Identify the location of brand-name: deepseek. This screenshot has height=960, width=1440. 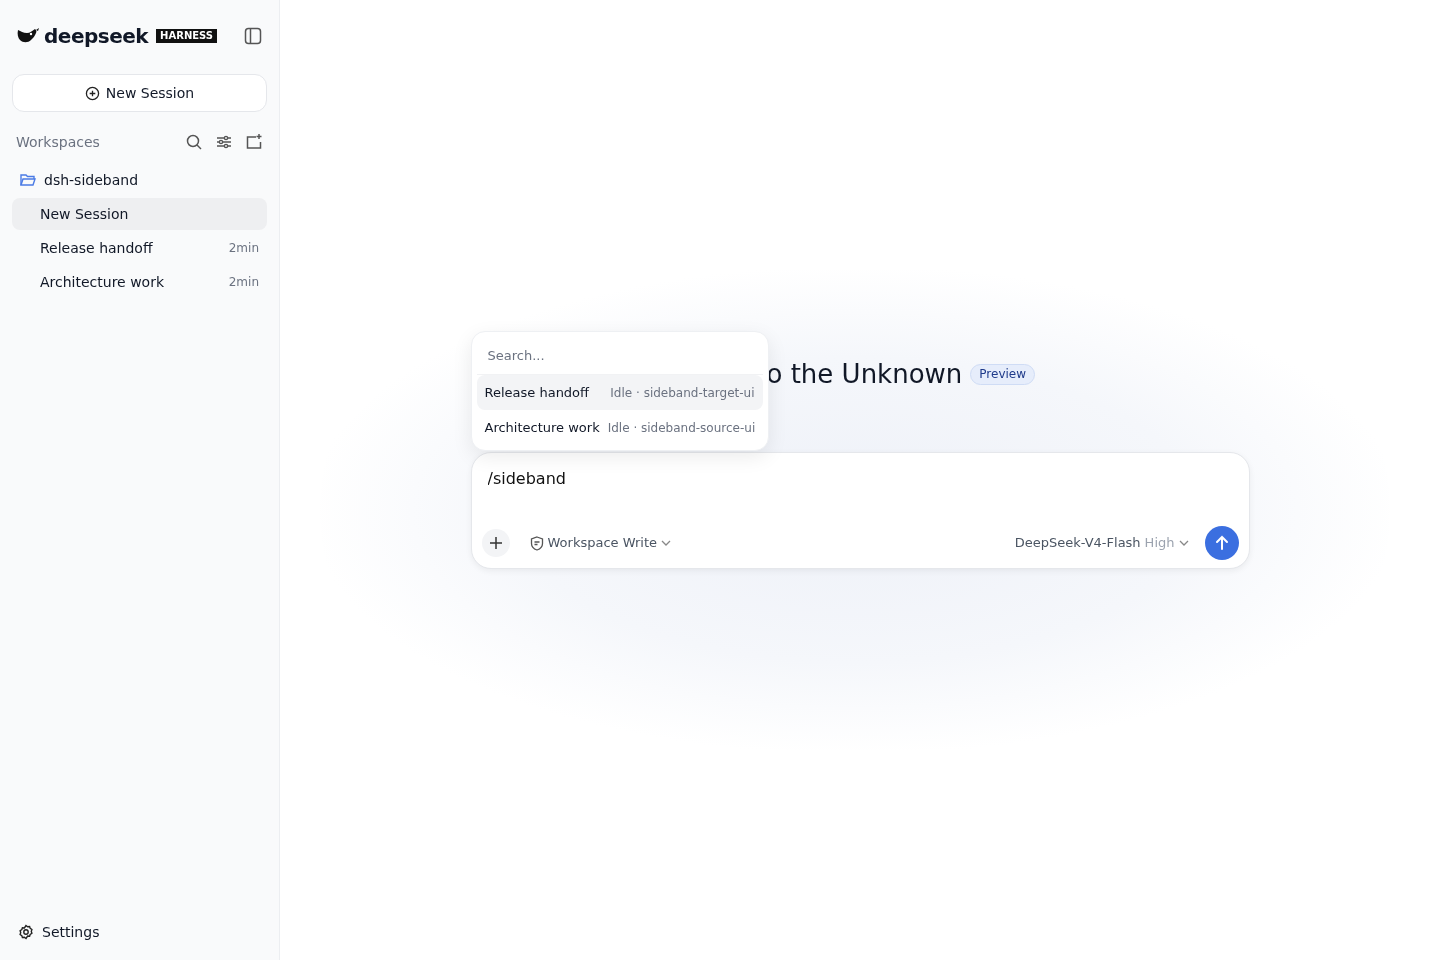
(96, 36).